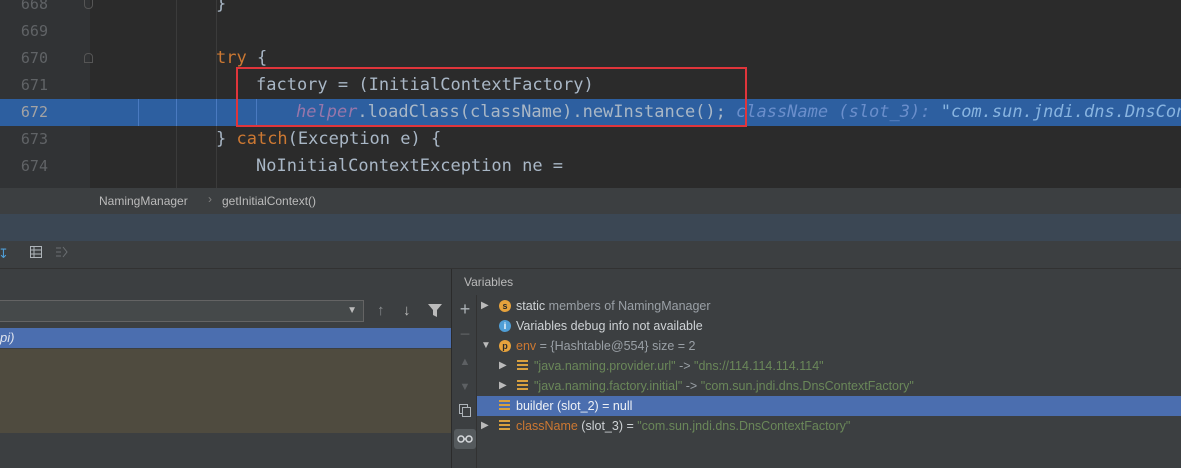 The image size is (1181, 468). Describe the element at coordinates (617, 346) in the screenshot. I see `variable-value: = {Hashtable@554} size = 2` at that location.